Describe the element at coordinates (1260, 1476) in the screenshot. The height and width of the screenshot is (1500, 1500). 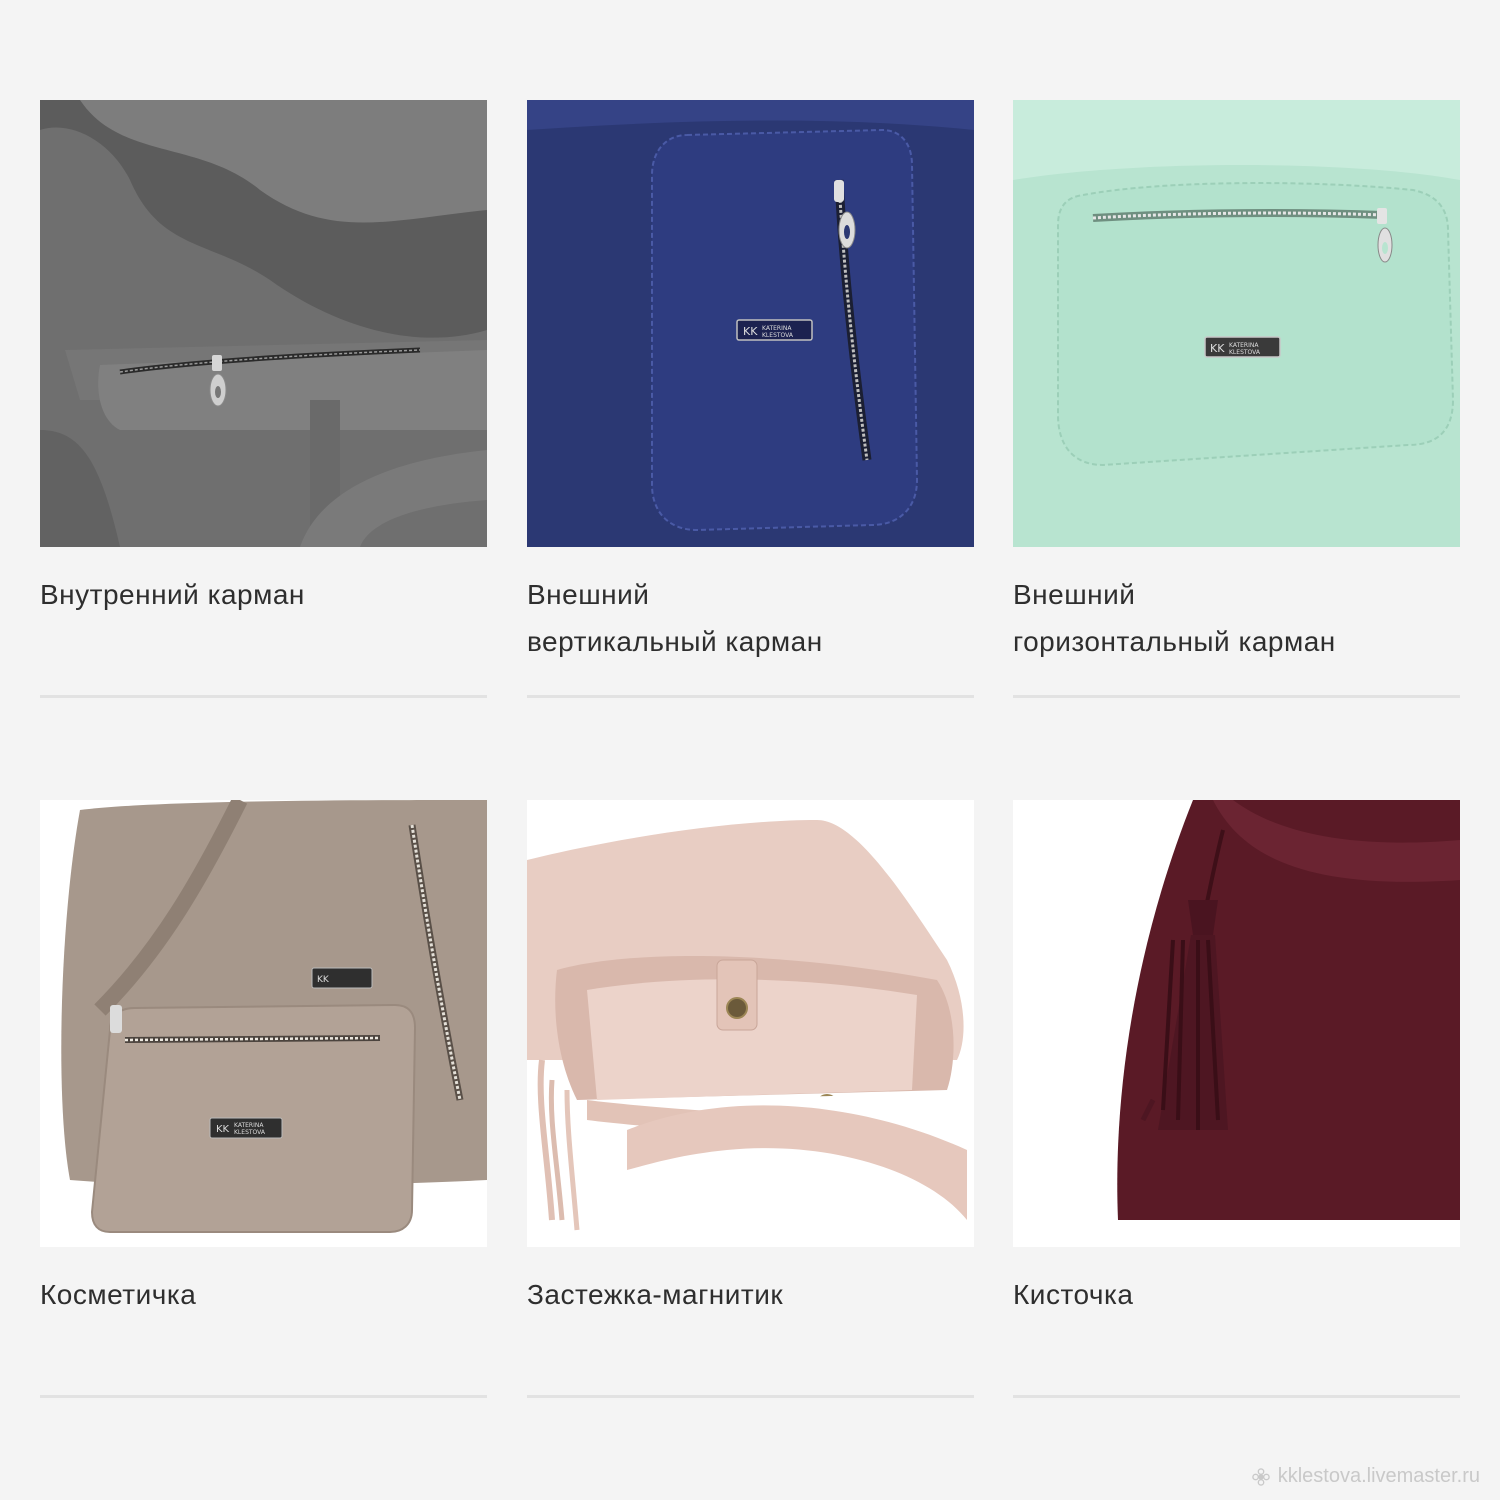
I see `flower-icon` at that location.